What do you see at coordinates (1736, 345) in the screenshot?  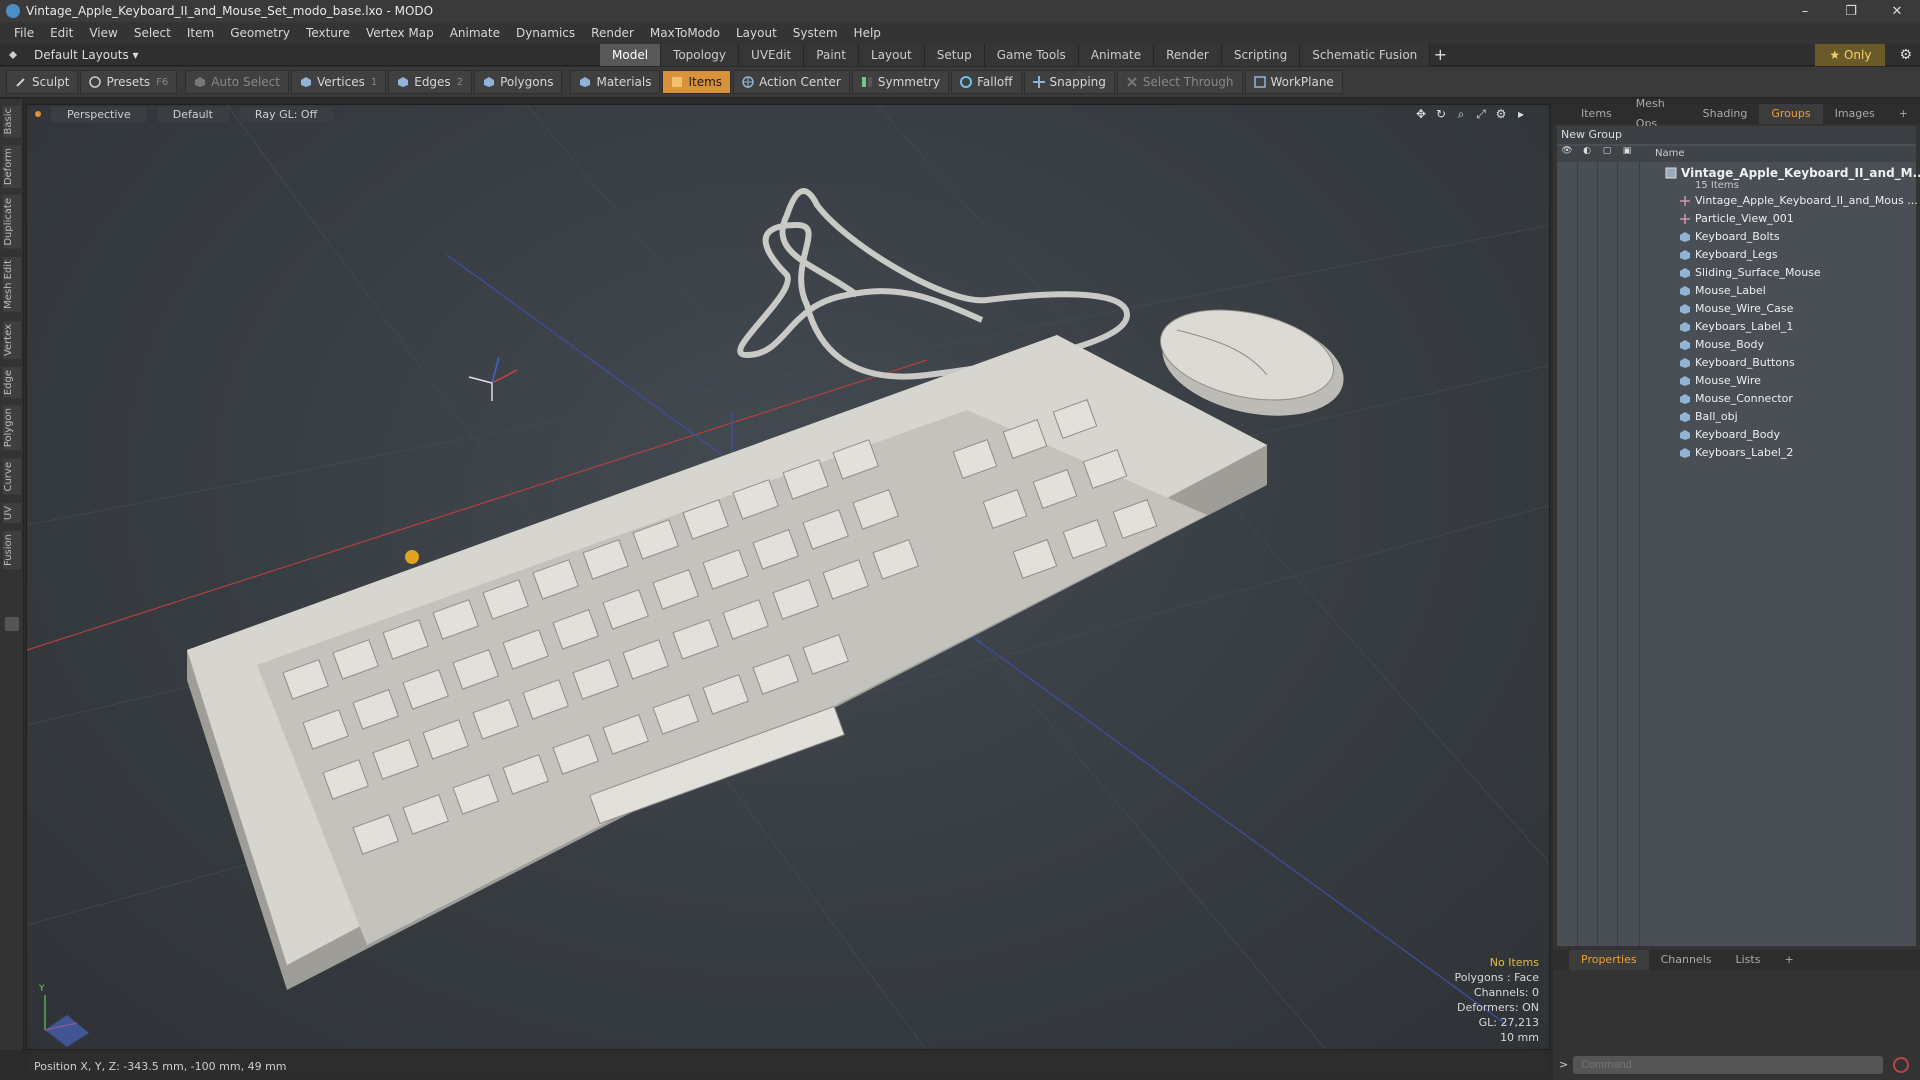 I see `list-item: Mouse_Body` at bounding box center [1736, 345].